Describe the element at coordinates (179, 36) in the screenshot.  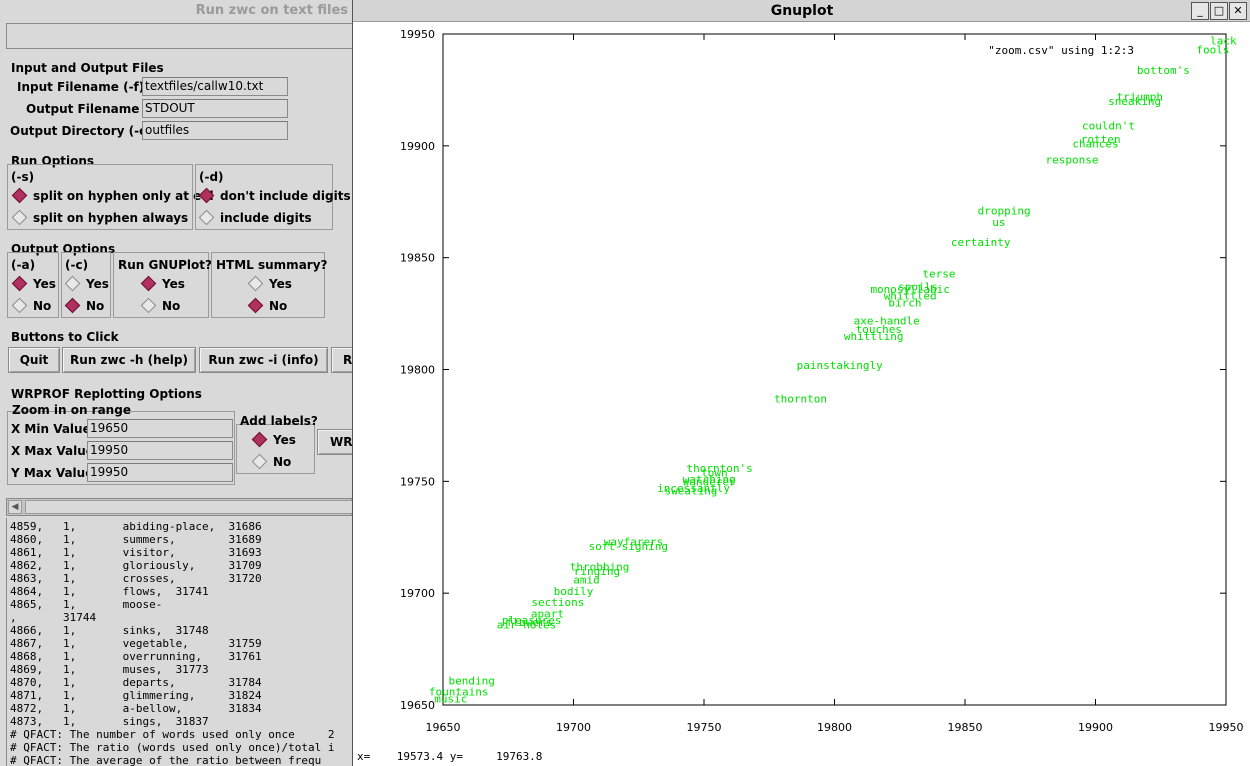
I see `toolbar` at that location.